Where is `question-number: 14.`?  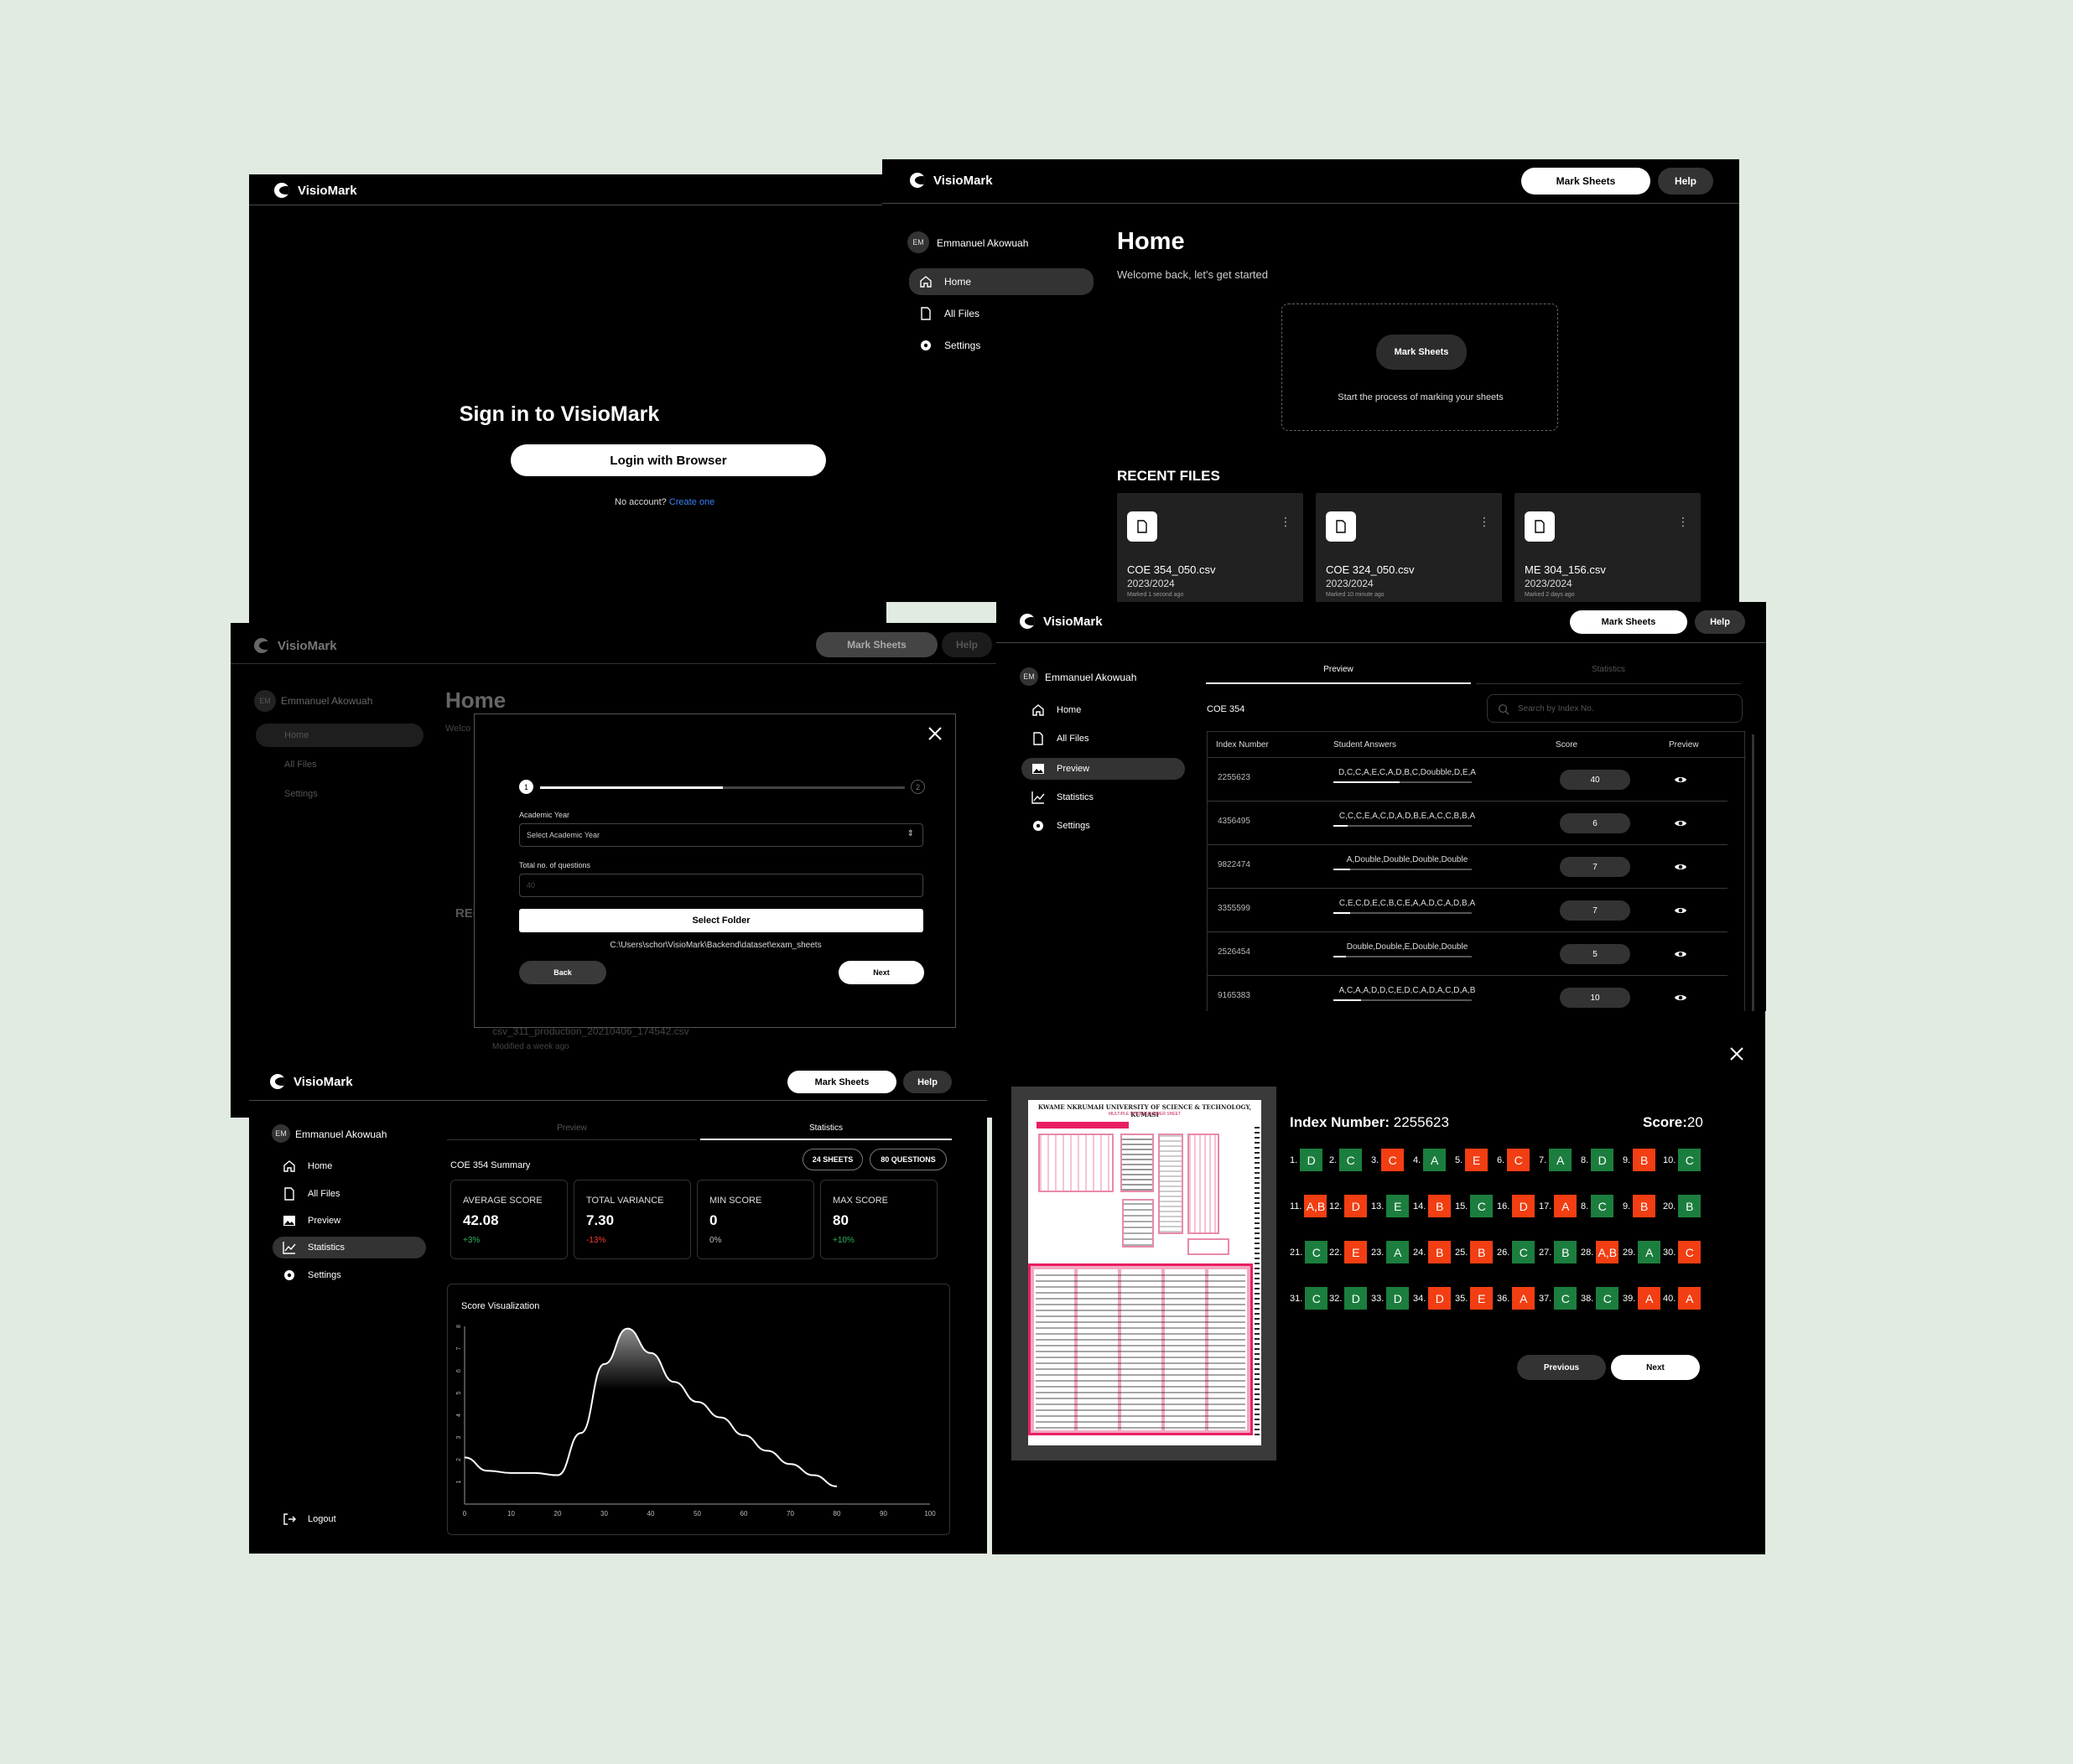 question-number: 14. is located at coordinates (1419, 1206).